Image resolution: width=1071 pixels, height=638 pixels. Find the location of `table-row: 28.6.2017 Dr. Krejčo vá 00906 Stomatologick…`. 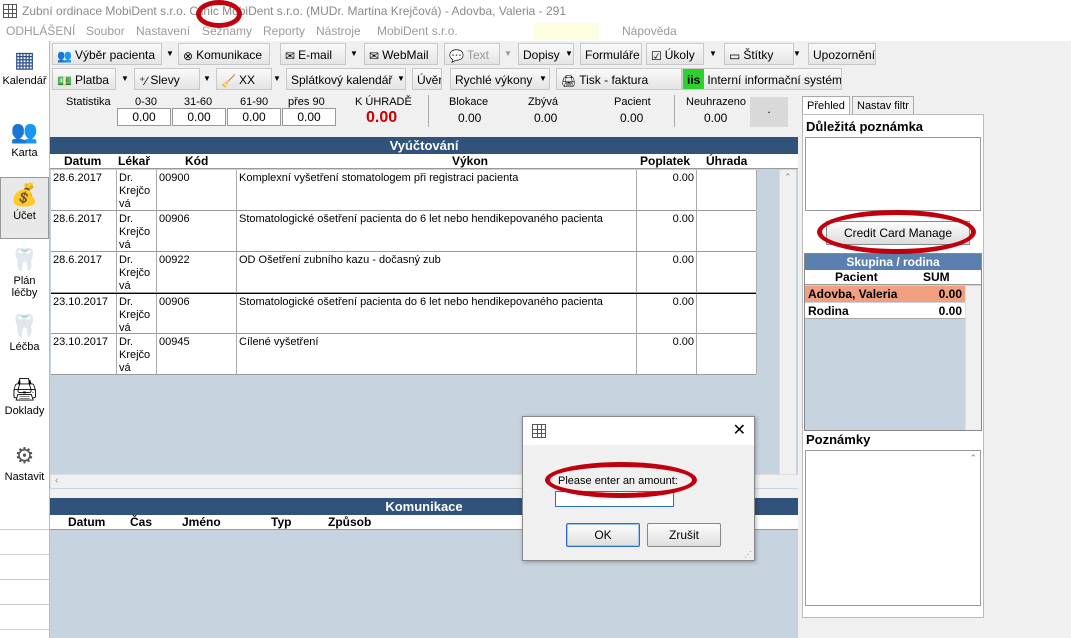

table-row: 28.6.2017 Dr. Krejčo vá 00906 Stomatologick… is located at coordinates (404, 231).